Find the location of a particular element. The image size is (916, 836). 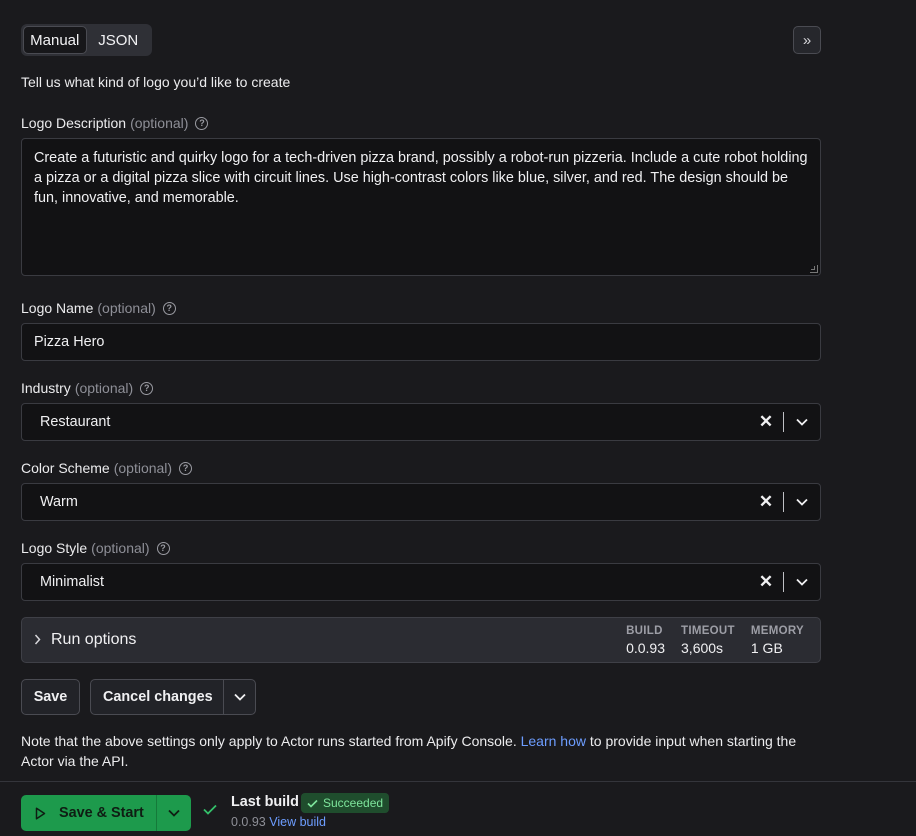

timeout-label: TIMEOUT is located at coordinates (708, 630).